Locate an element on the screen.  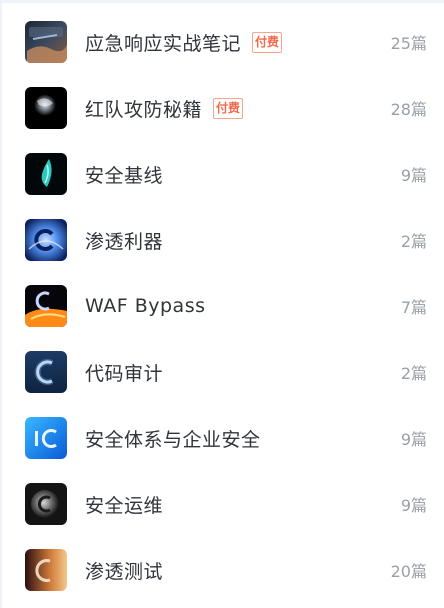
column-title: 渗透利器 is located at coordinates (124, 240).